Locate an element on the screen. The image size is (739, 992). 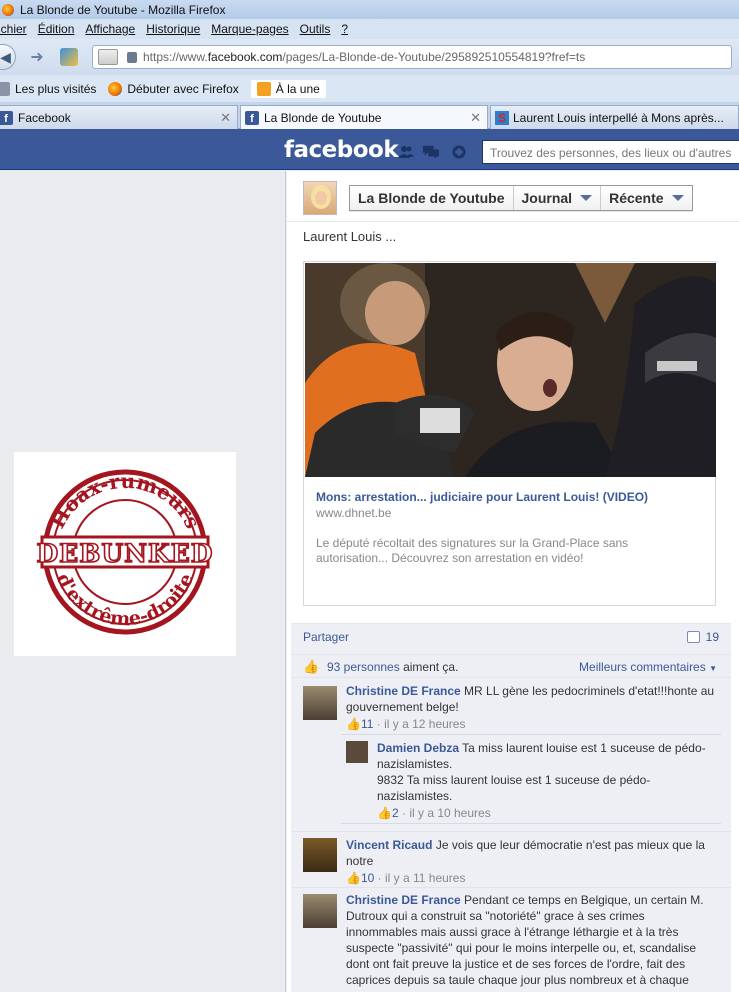
likes-suffix: aiment ça. is located at coordinates (429, 667).